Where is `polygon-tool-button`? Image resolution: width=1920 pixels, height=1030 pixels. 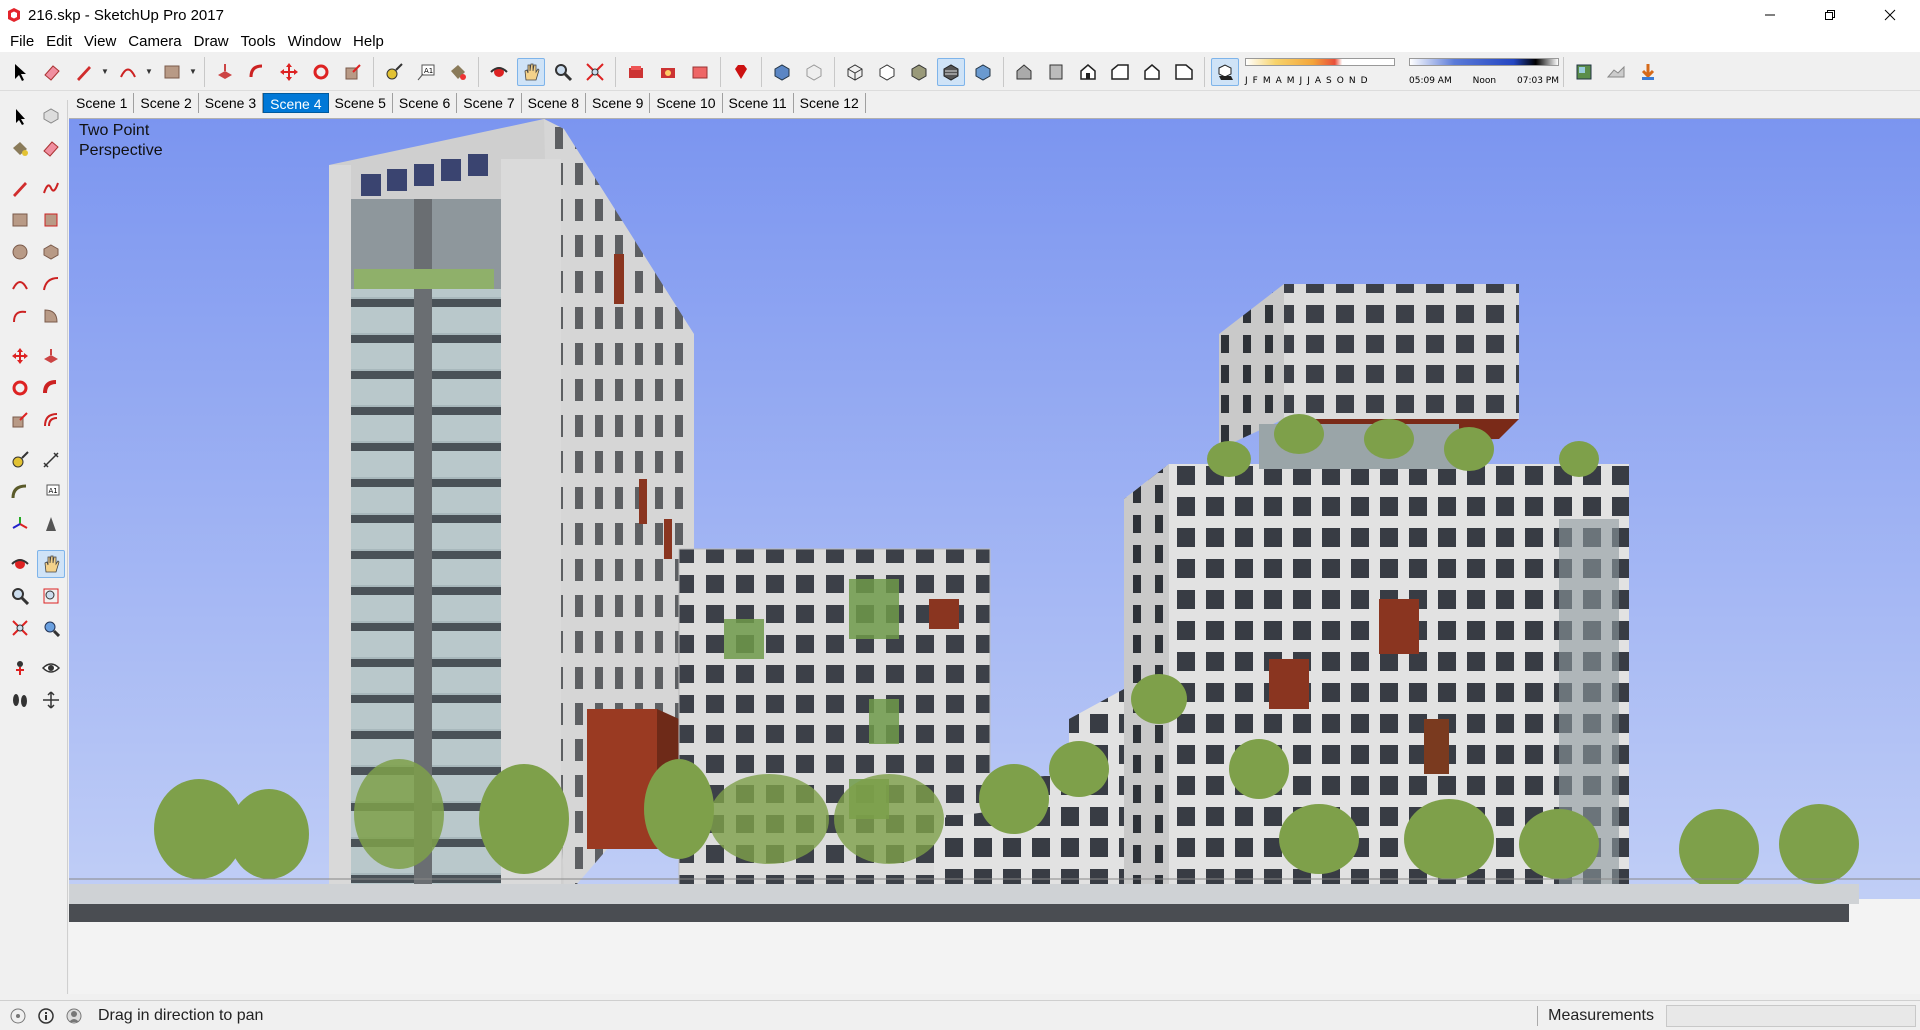
polygon-tool-button is located at coordinates (52, 252).